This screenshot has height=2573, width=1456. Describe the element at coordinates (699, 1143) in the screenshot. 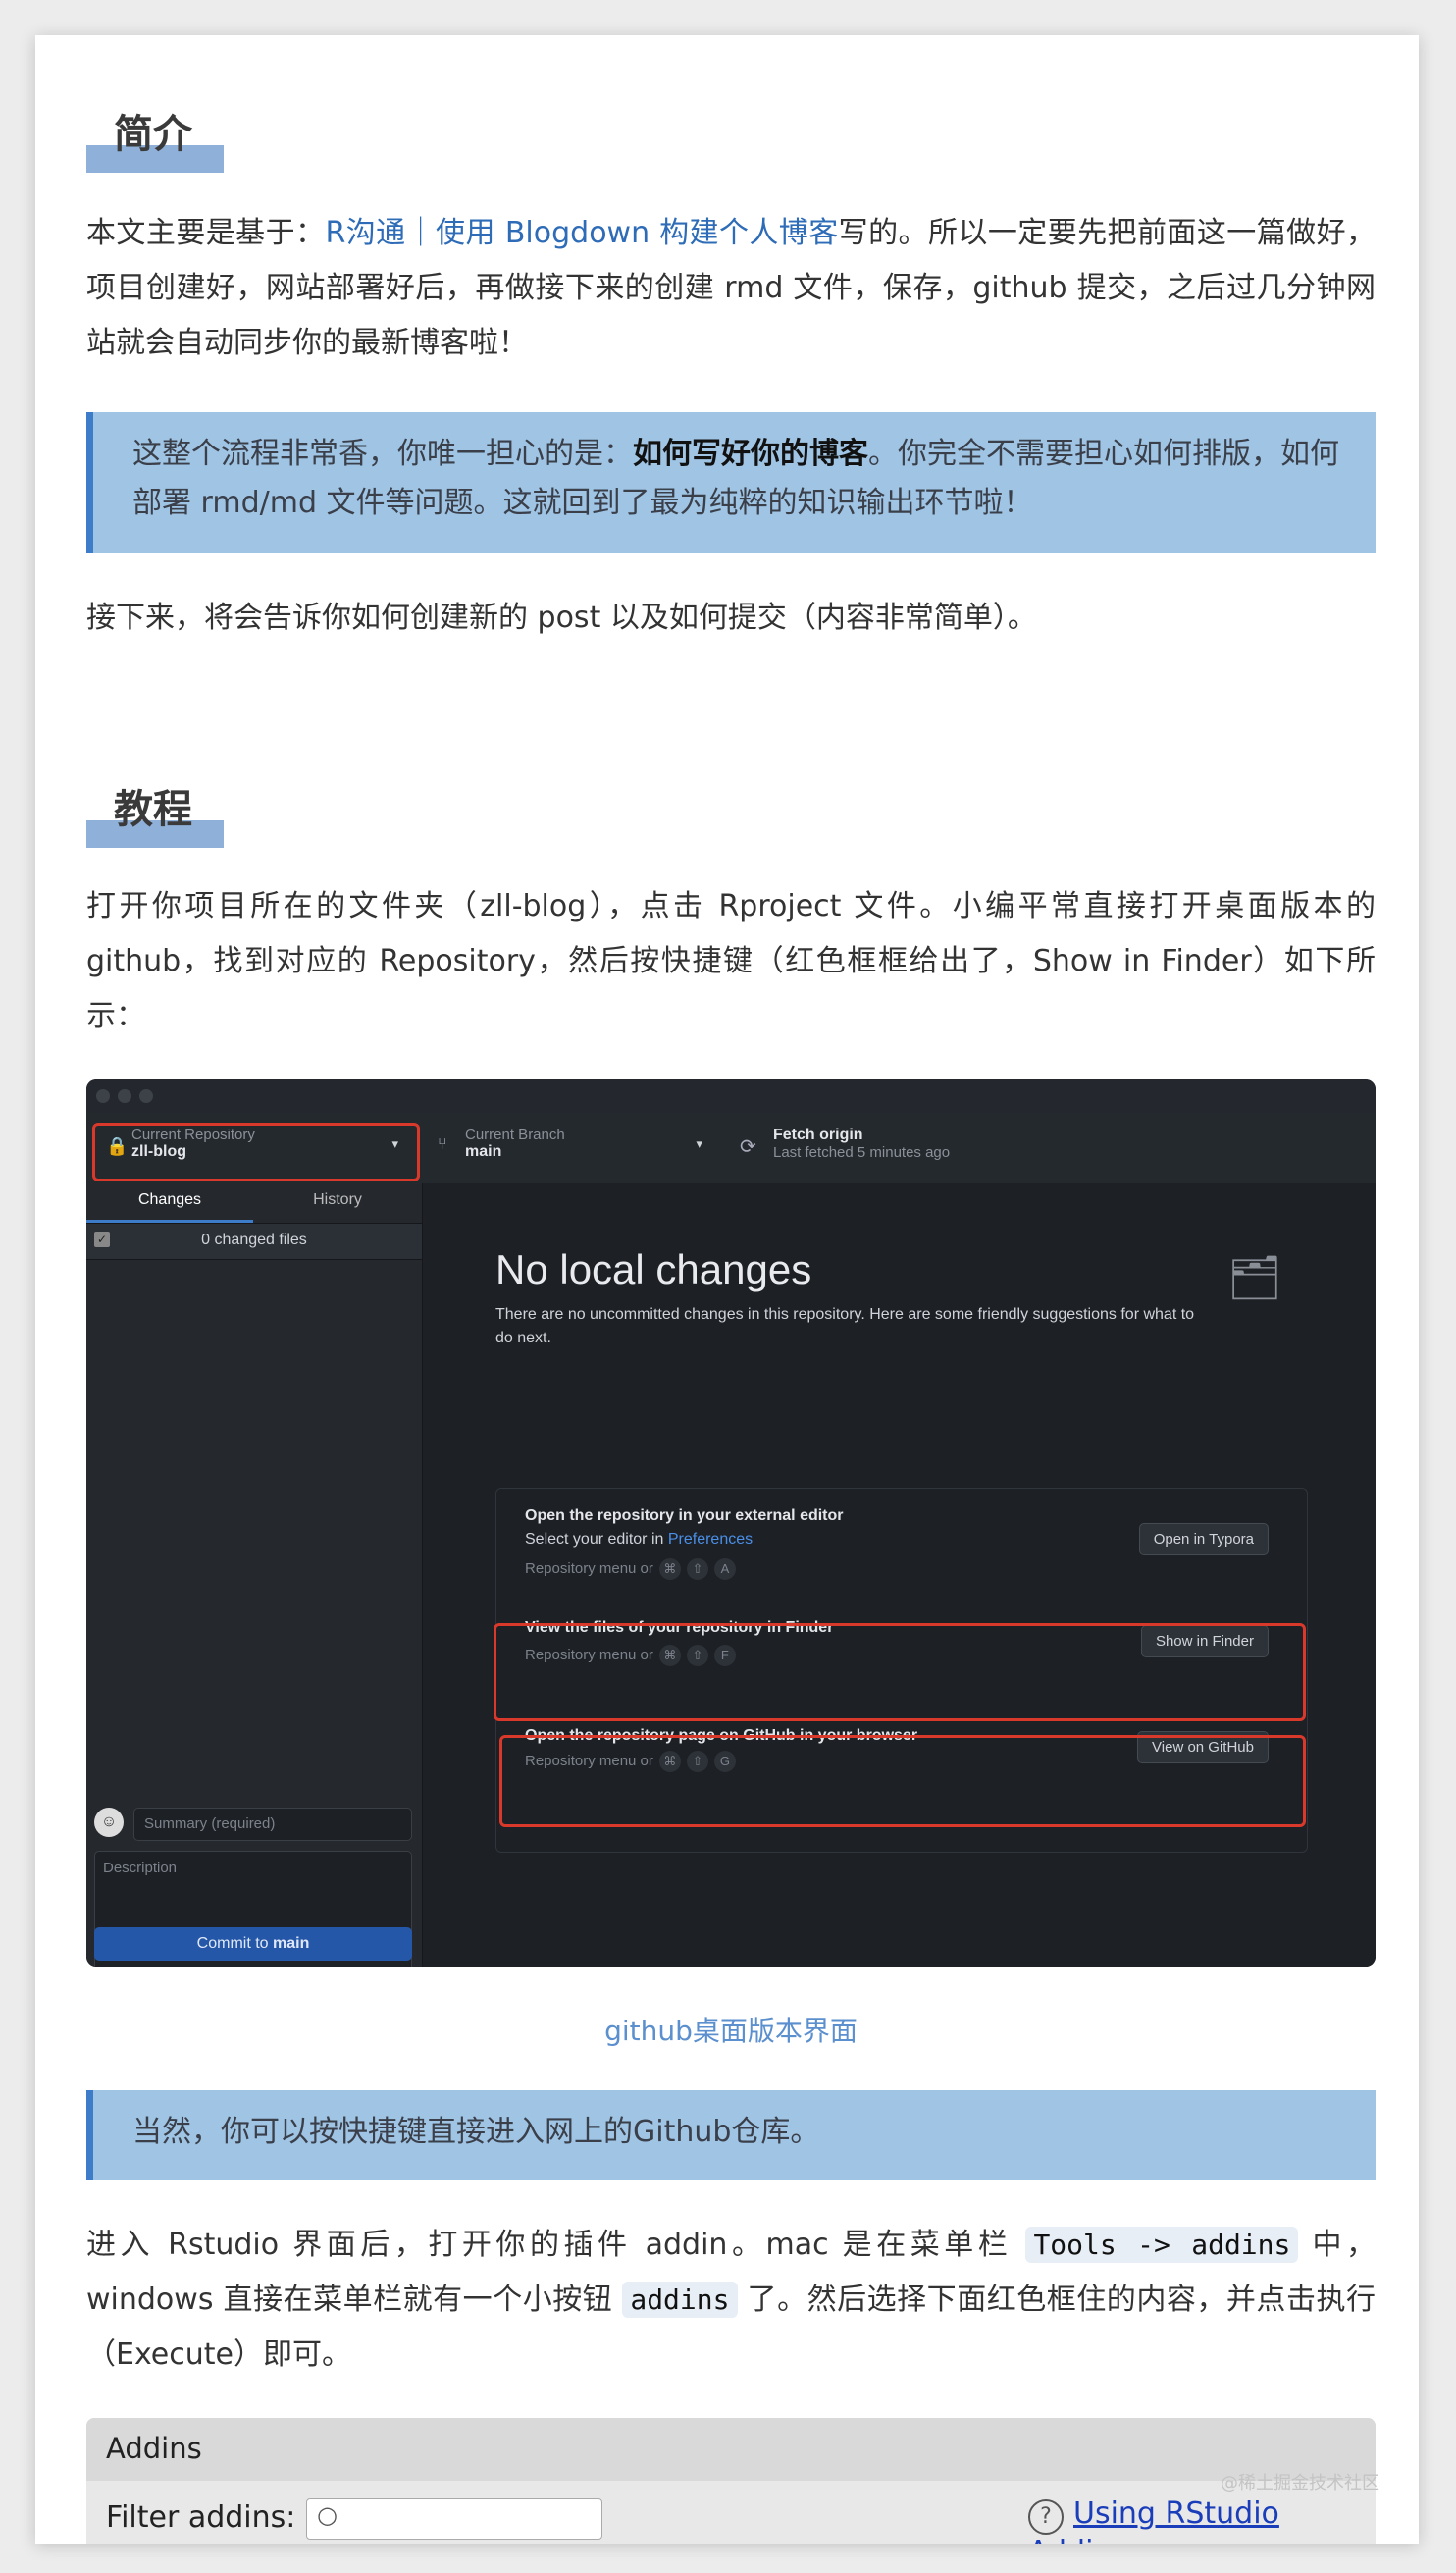

I see `chevron-down-icon: ▾` at that location.